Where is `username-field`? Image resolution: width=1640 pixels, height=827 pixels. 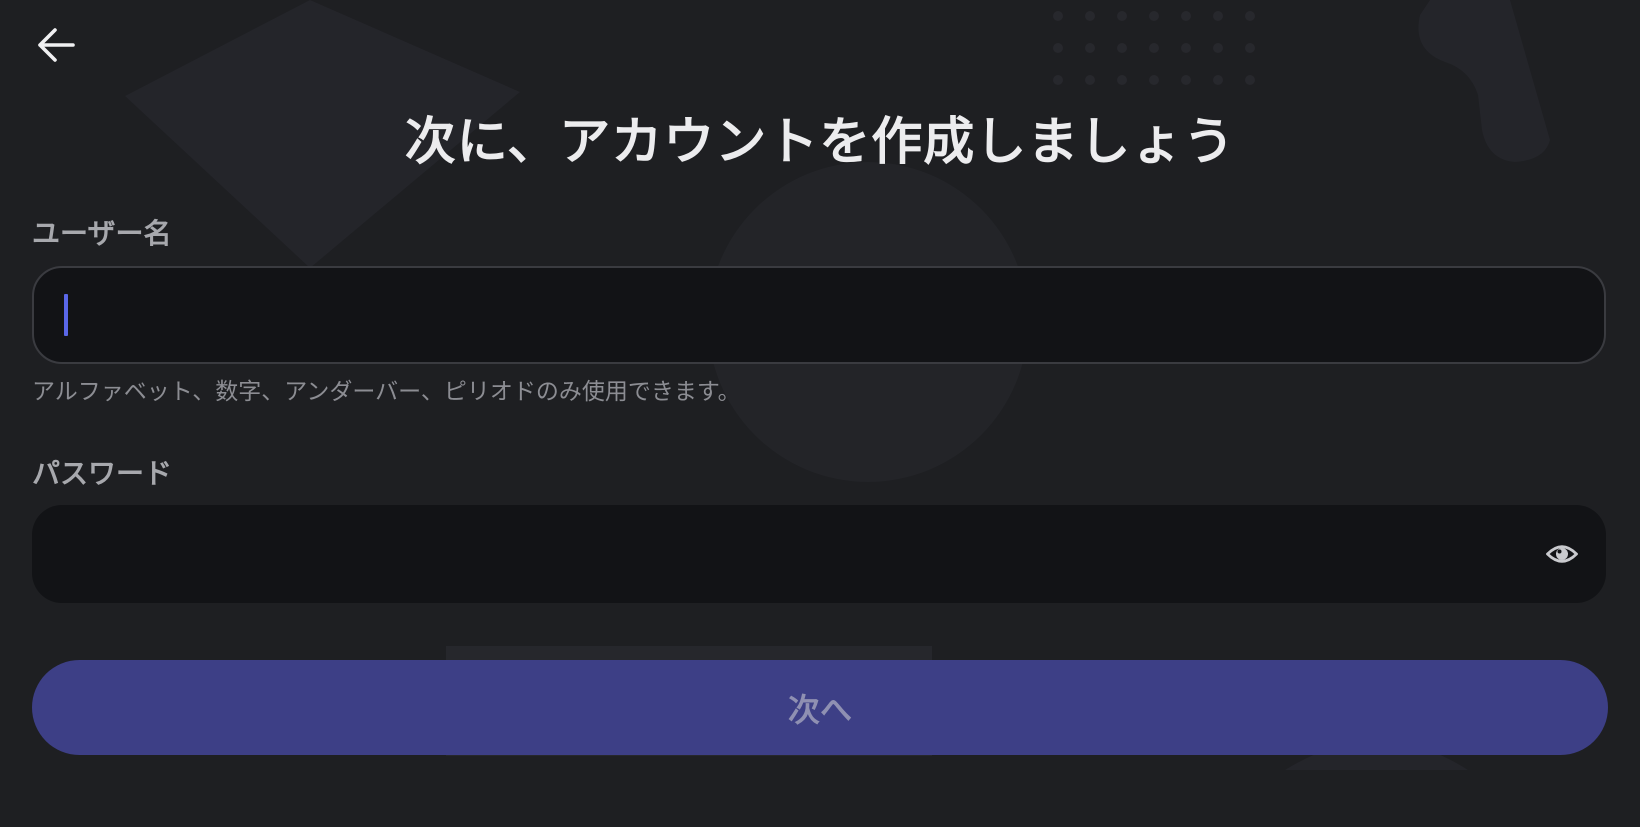
username-field is located at coordinates (819, 315).